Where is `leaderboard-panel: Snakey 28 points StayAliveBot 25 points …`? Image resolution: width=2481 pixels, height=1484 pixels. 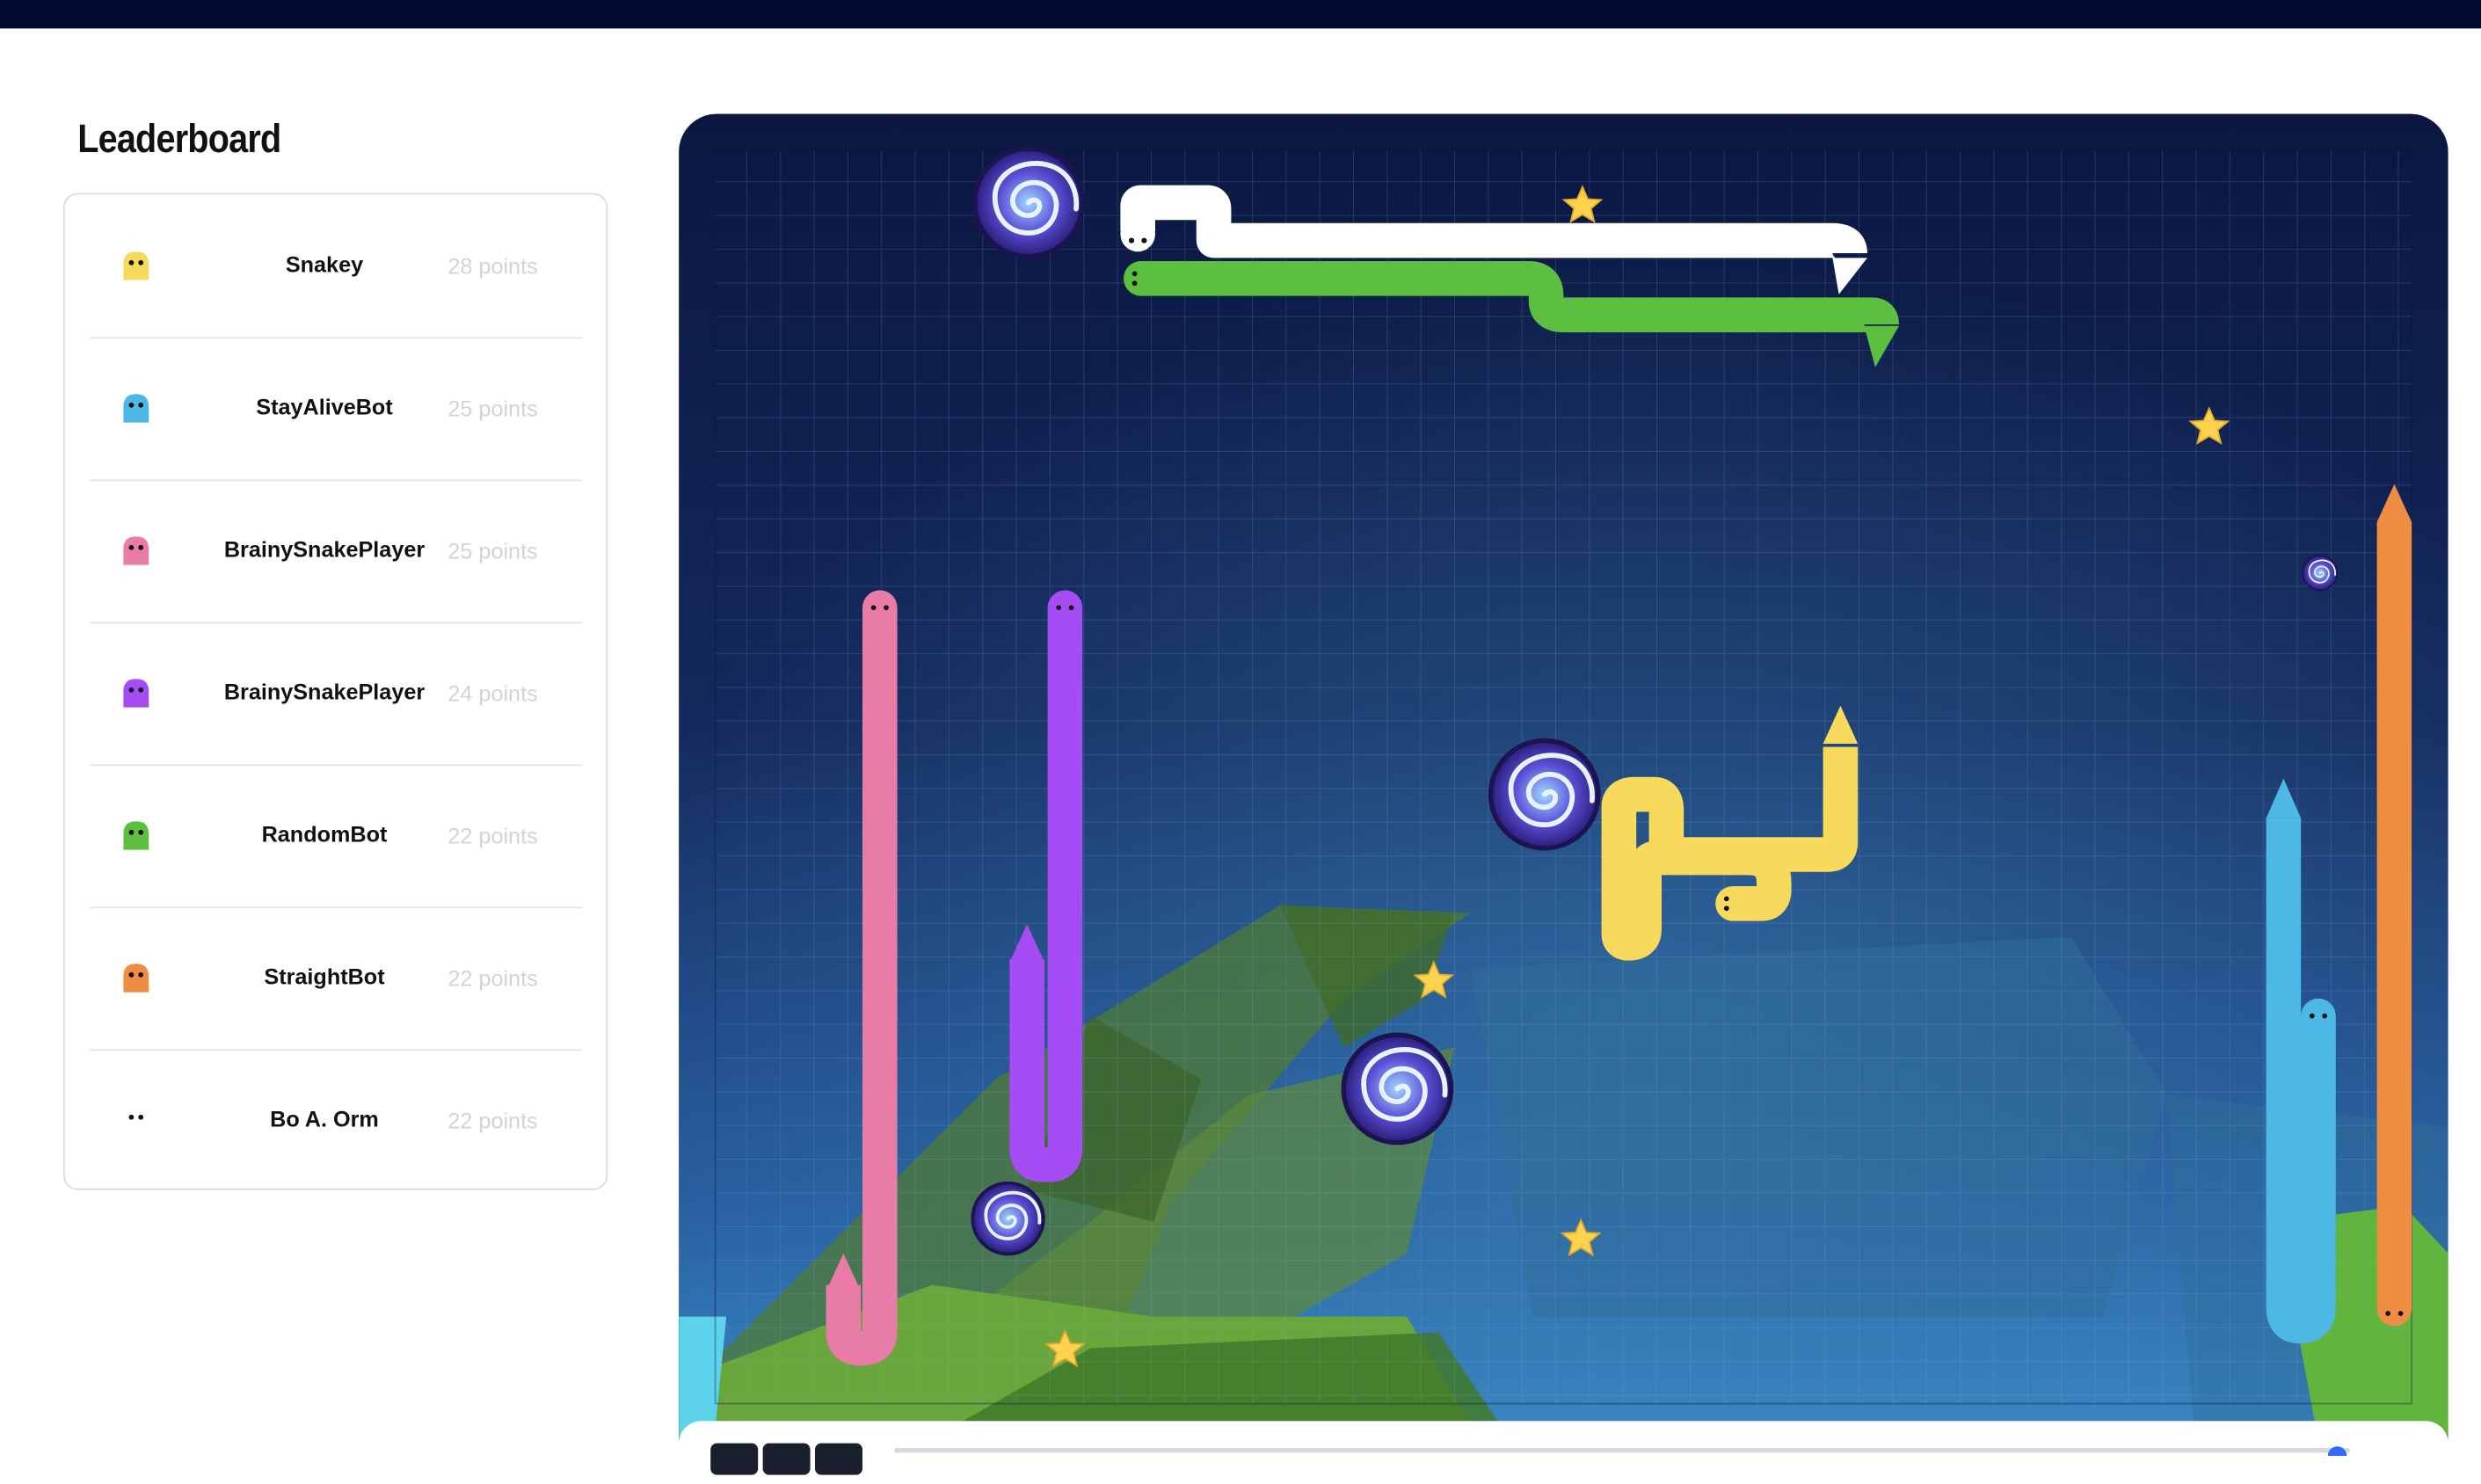
leaderboard-panel: Snakey 28 points StayAliveBot 25 points … is located at coordinates (335, 691).